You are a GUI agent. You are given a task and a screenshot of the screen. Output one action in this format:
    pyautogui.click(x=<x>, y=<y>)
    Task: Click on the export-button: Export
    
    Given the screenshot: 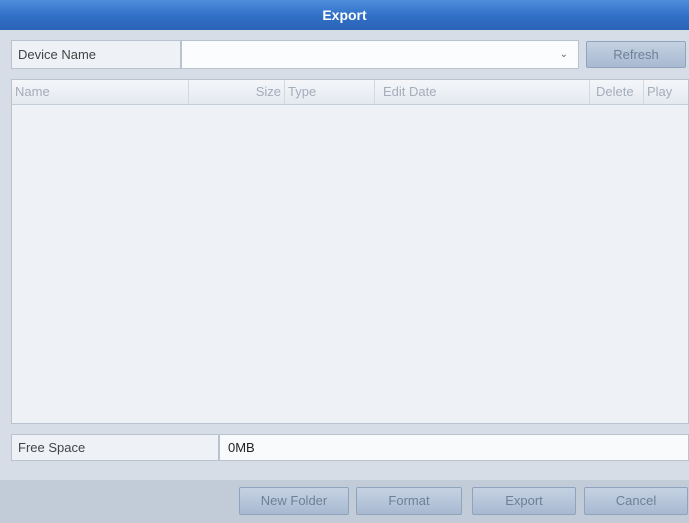 What is the action you would take?
    pyautogui.click(x=524, y=501)
    